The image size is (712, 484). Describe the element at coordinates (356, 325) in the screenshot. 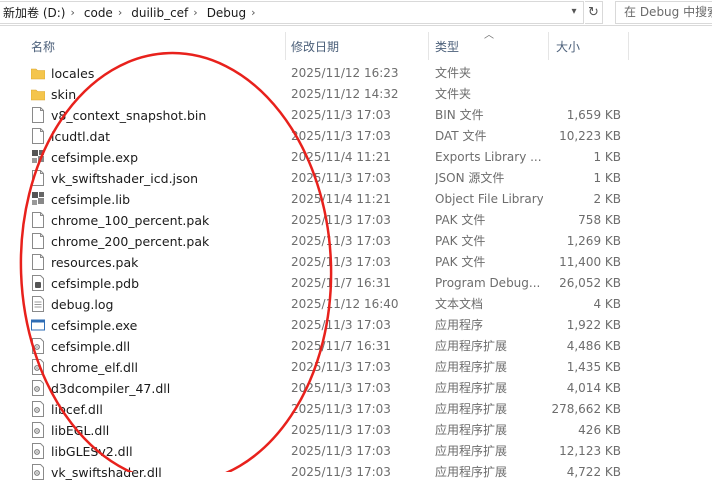

I see `file-row: cefsimple.exe 2025/11/3 17:03 应用程序 1,922 KB` at that location.